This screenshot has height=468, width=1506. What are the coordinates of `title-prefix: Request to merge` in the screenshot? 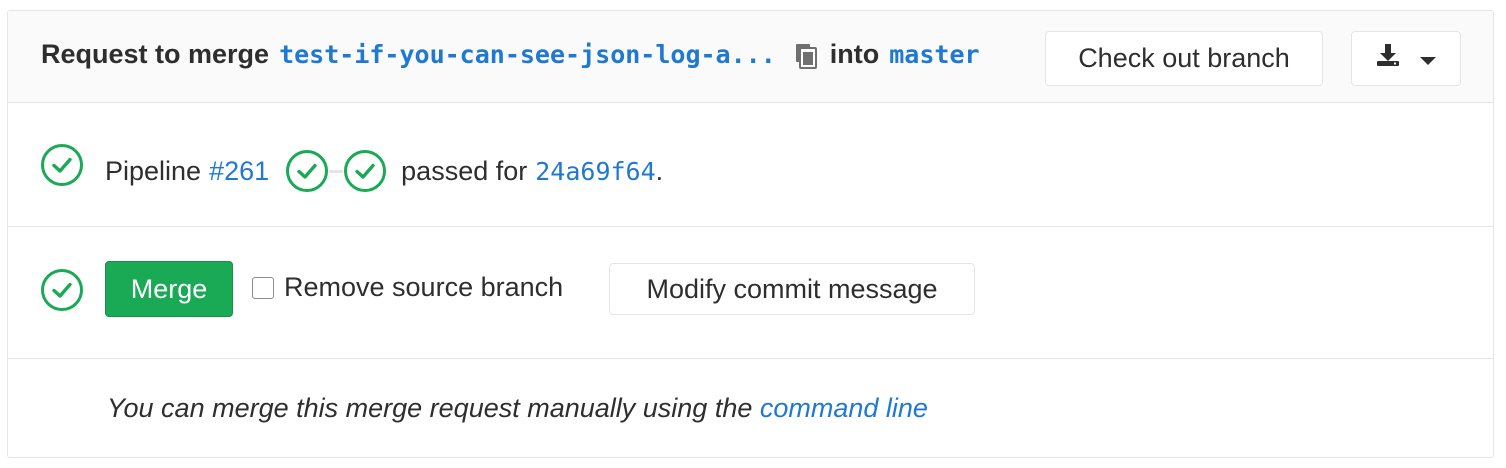 It's located at (155, 54).